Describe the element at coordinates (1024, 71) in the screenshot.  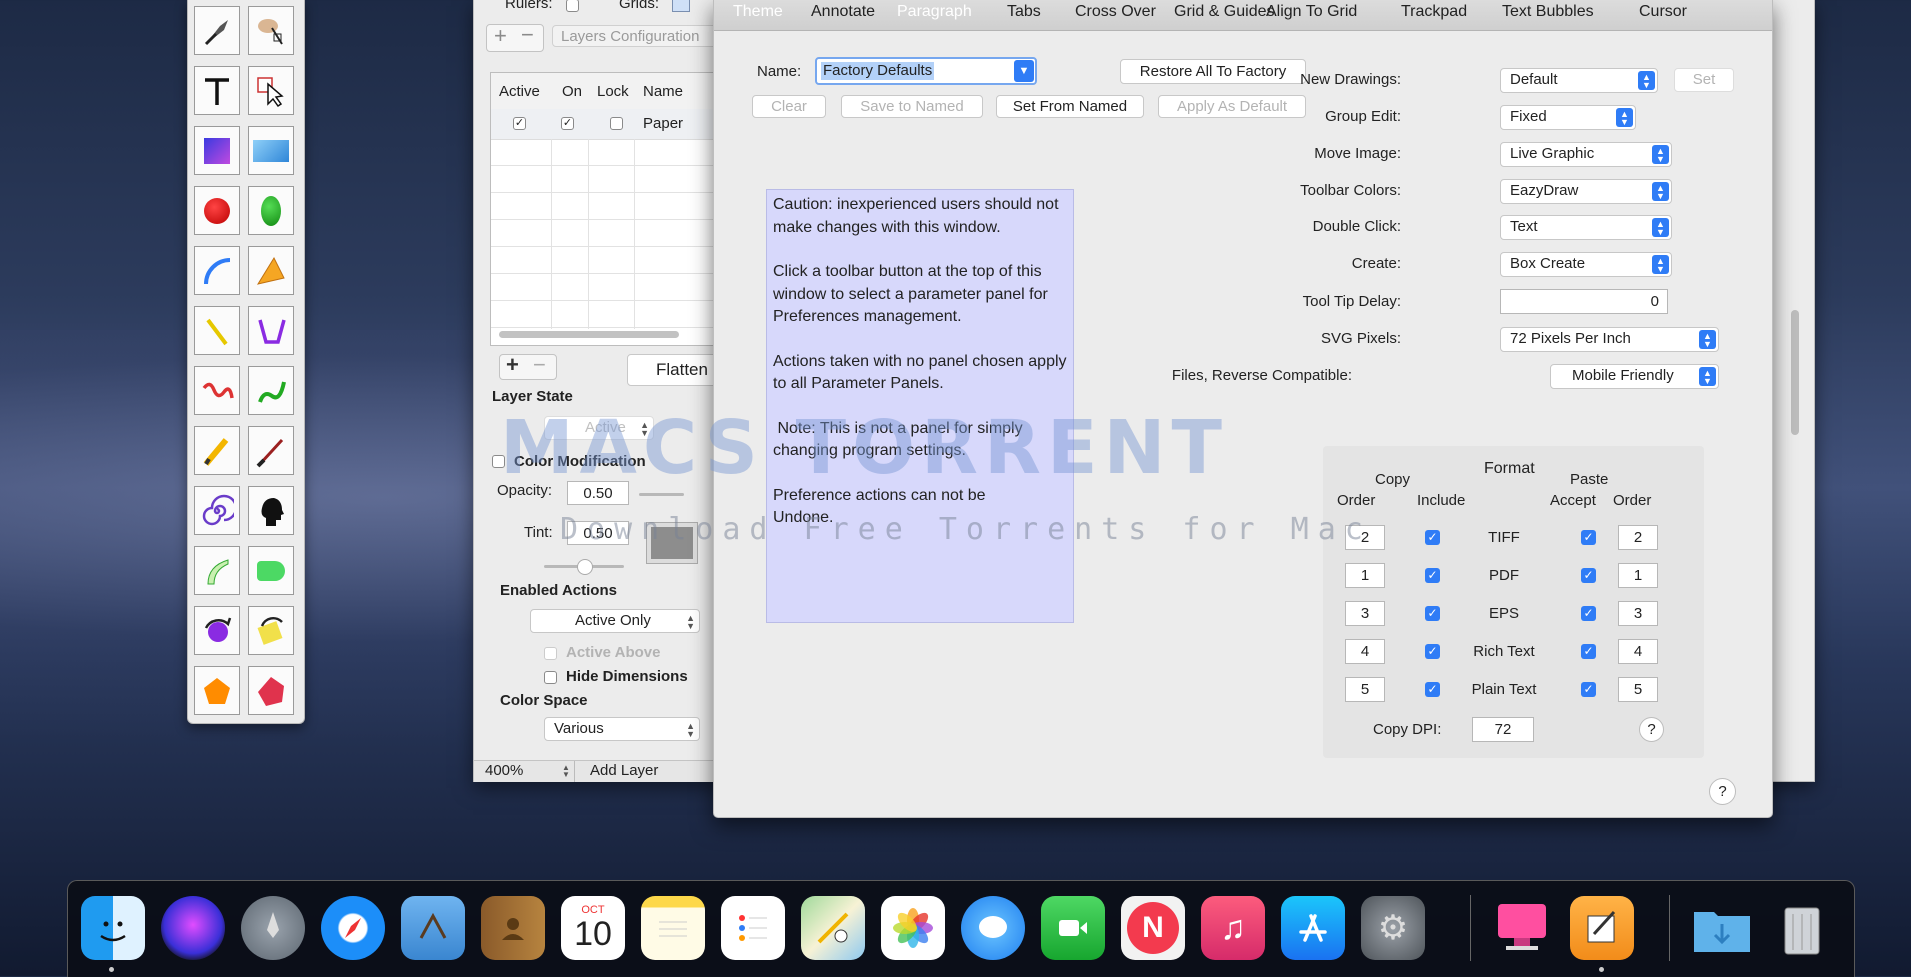
I see `chevron-down-icon: ▼` at that location.